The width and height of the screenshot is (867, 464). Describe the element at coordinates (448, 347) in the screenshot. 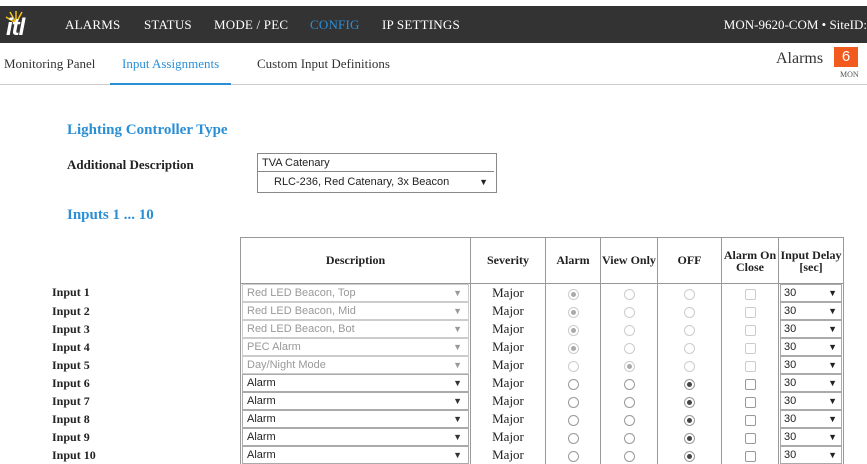

I see `table-row: Input 4 PEC Alarm ▼ Major 30 ▼` at that location.